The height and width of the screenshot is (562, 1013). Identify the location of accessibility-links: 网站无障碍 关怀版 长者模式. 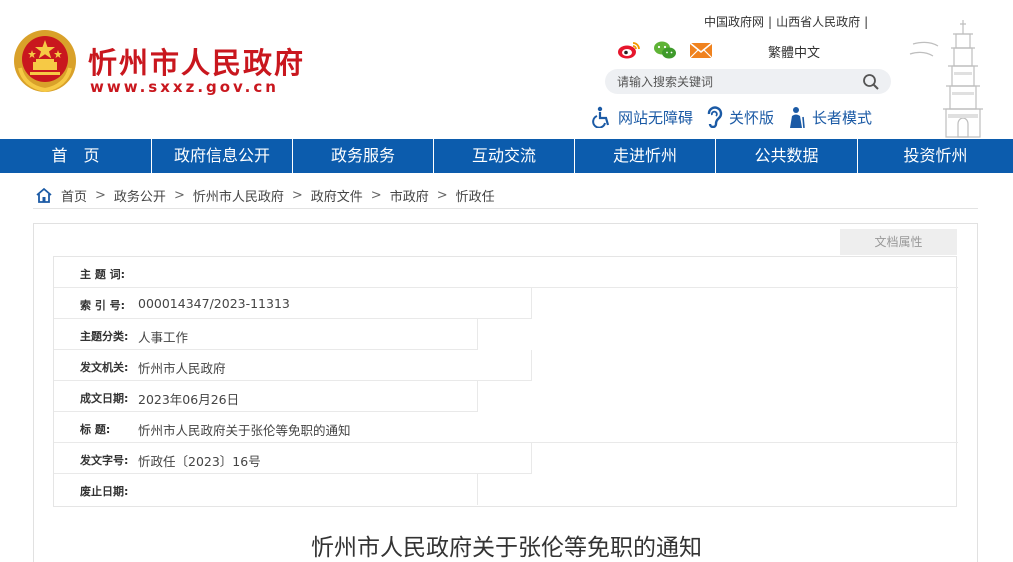
(738, 117).